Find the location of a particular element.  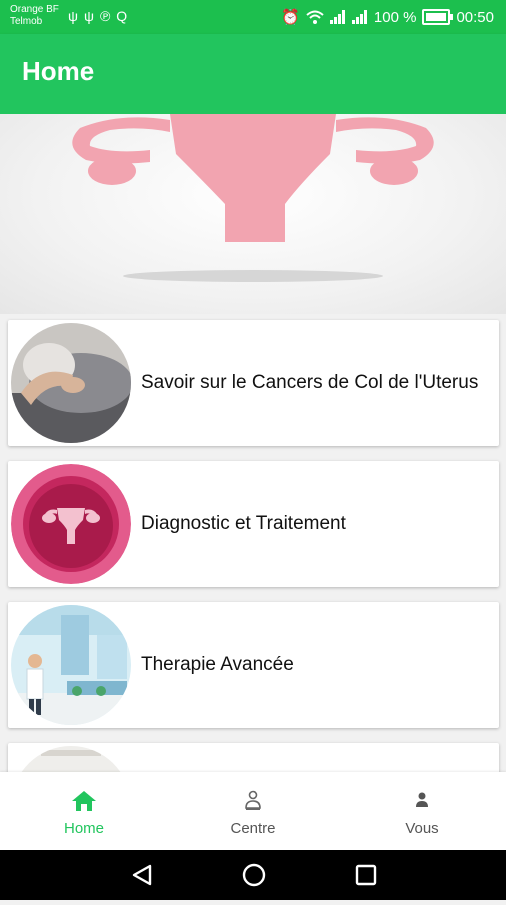

nav-home: Home is located at coordinates (84, 811).